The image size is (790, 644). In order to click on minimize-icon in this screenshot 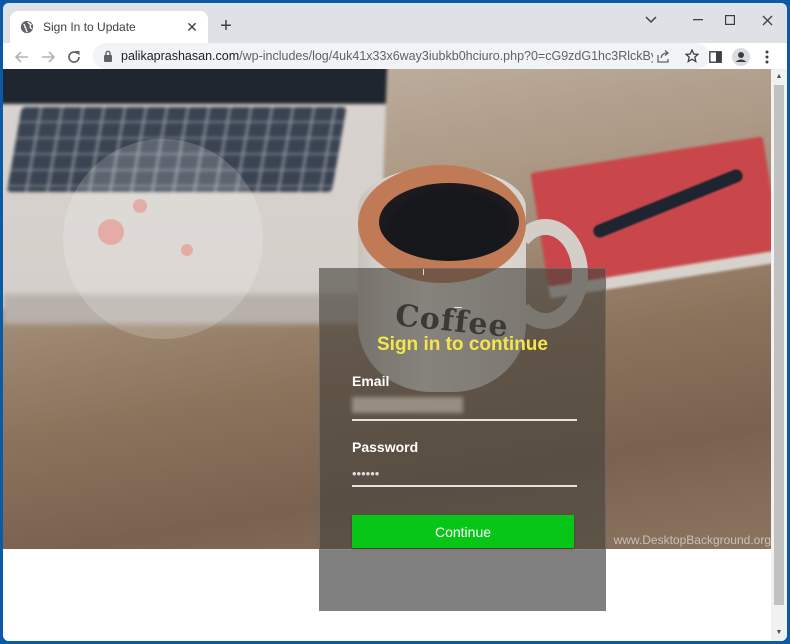, I will do `click(698, 20)`.